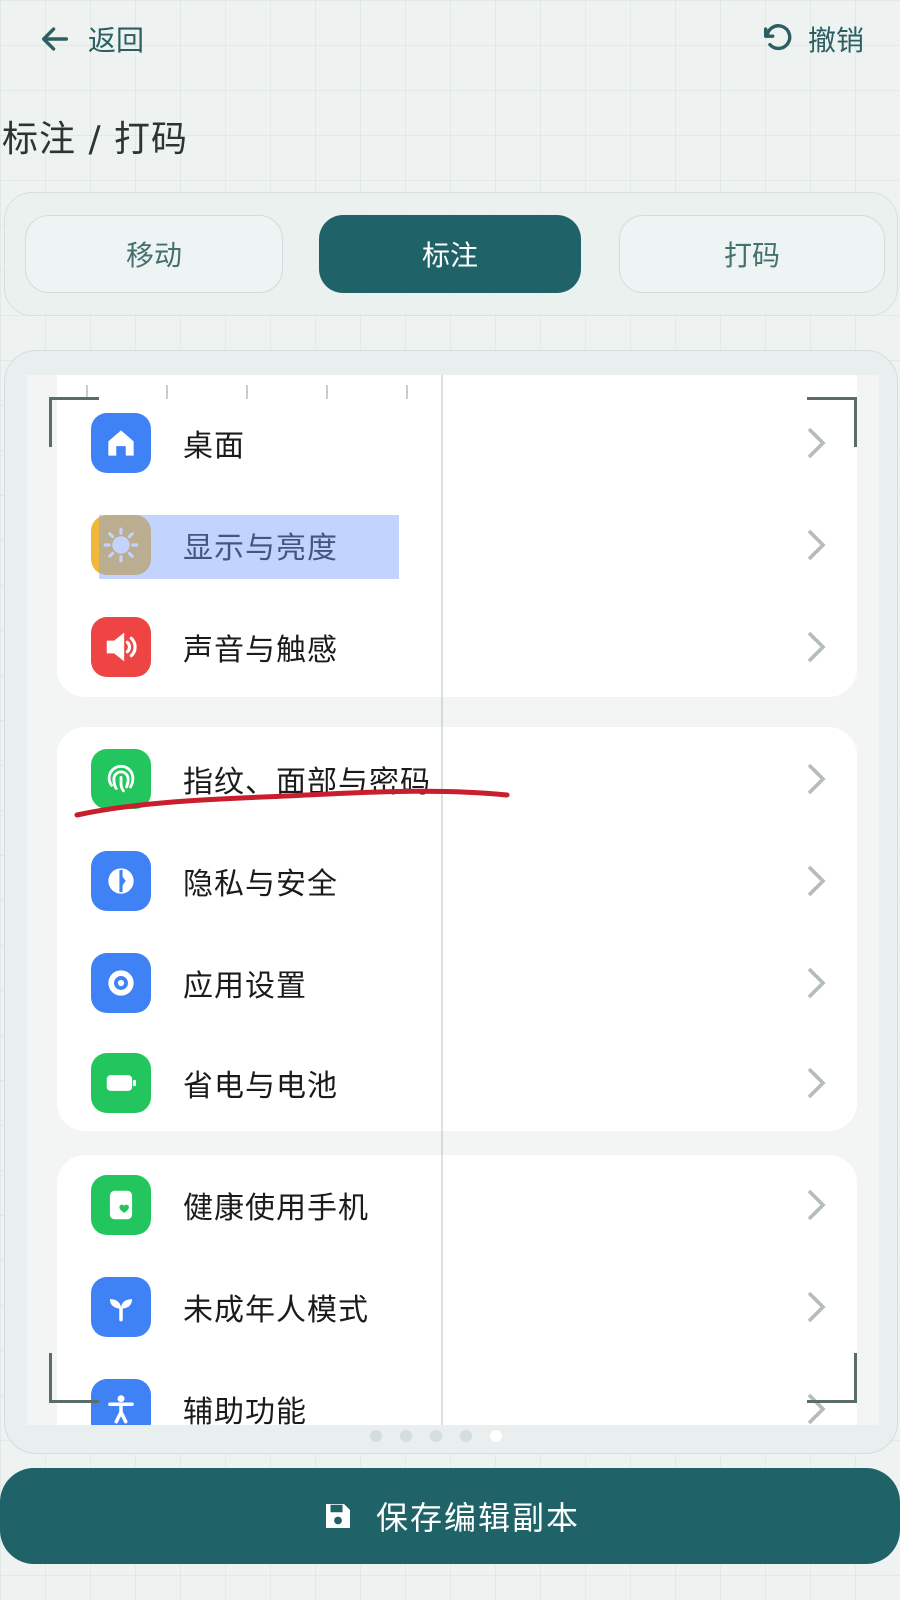 This screenshot has height=1600, width=900. Describe the element at coordinates (457, 1392) in the screenshot. I see `settings-row-accessibility: 辅助功能` at that location.